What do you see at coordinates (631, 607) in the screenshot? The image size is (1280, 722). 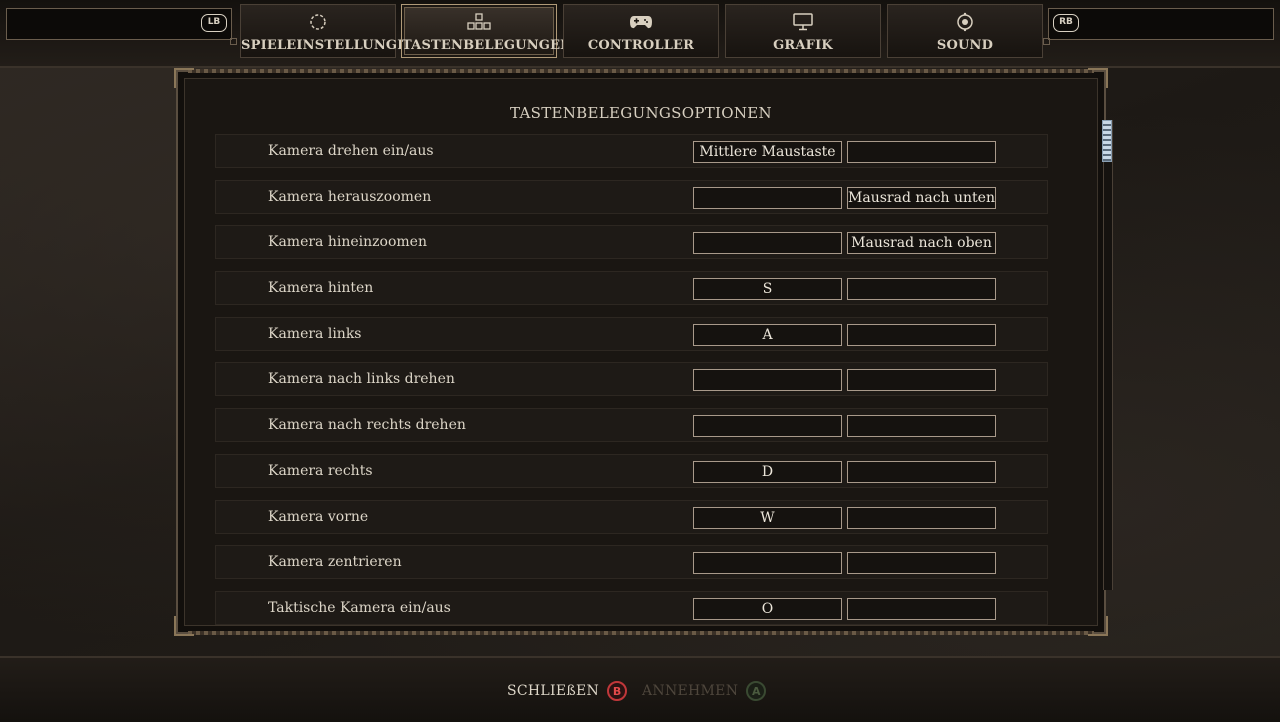 I see `keybinding-row: Taktische Kamera ein/aus O` at bounding box center [631, 607].